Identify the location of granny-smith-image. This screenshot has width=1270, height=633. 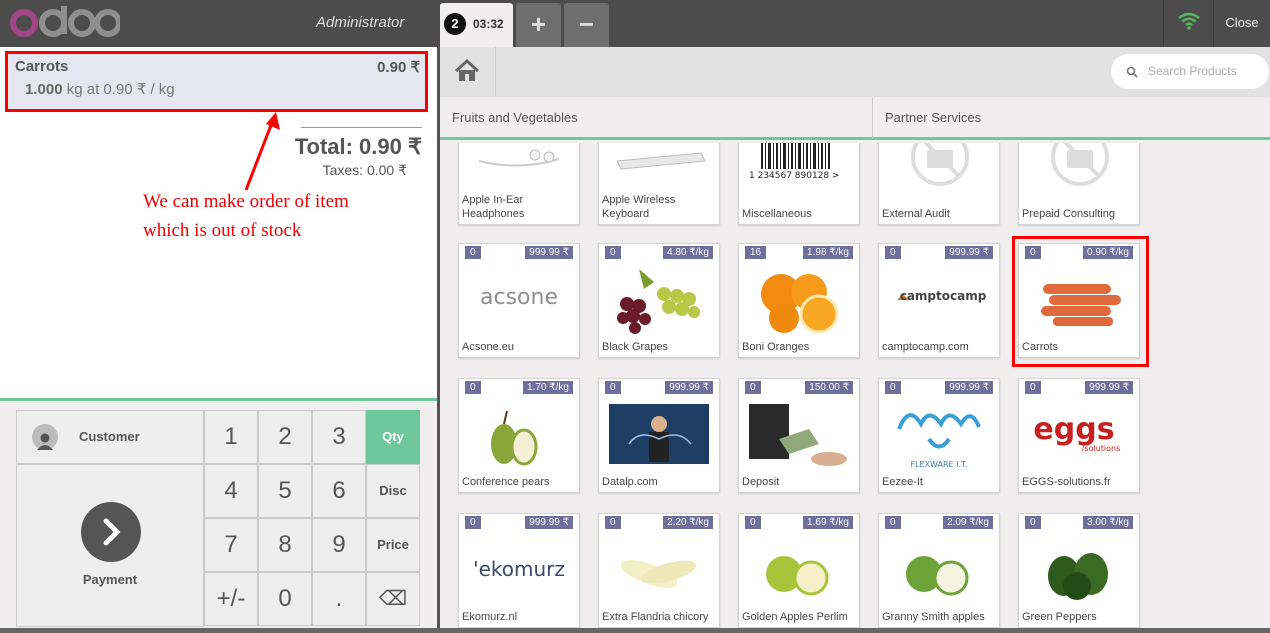
(937, 576).